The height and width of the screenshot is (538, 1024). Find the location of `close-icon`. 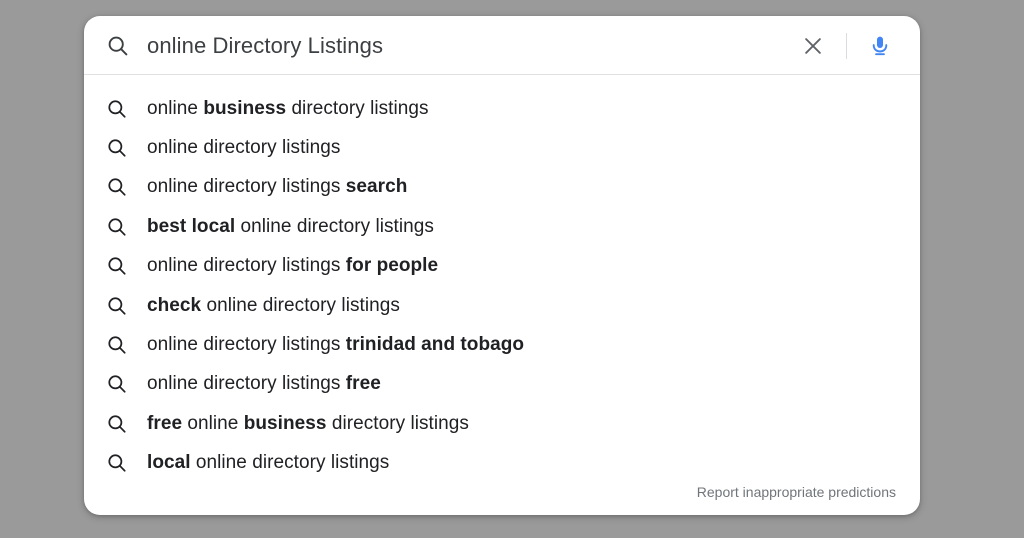

close-icon is located at coordinates (813, 45).